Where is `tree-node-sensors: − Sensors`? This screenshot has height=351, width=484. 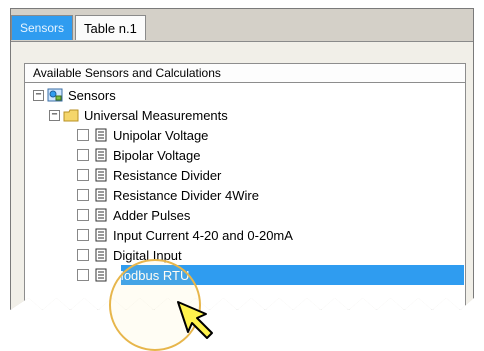 tree-node-sensors: − Sensors is located at coordinates (75, 95).